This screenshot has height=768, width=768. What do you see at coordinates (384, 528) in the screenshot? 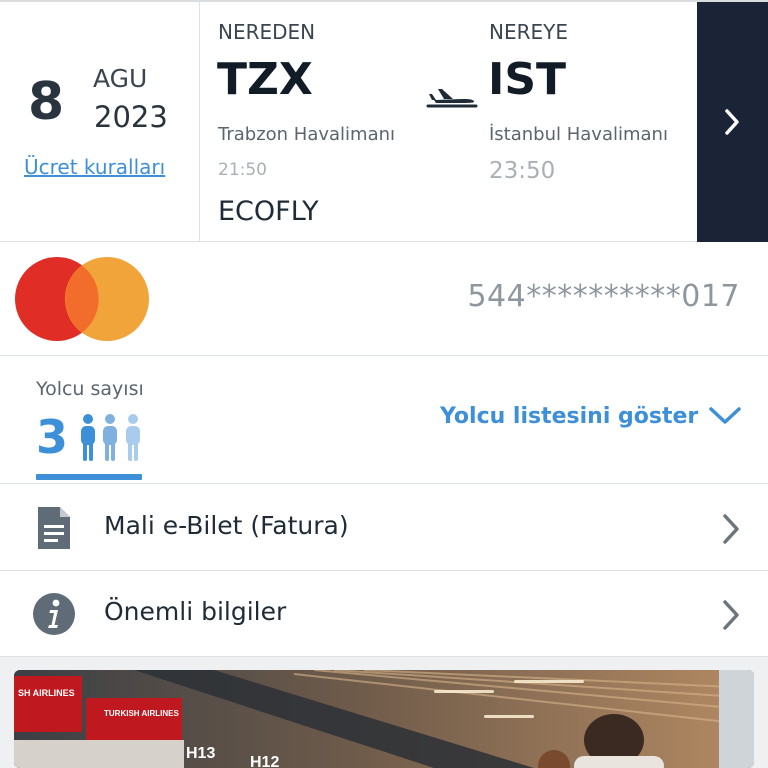
I see `e-ticket-invoice-row: Mali e-Bilet (Fatura)` at bounding box center [384, 528].